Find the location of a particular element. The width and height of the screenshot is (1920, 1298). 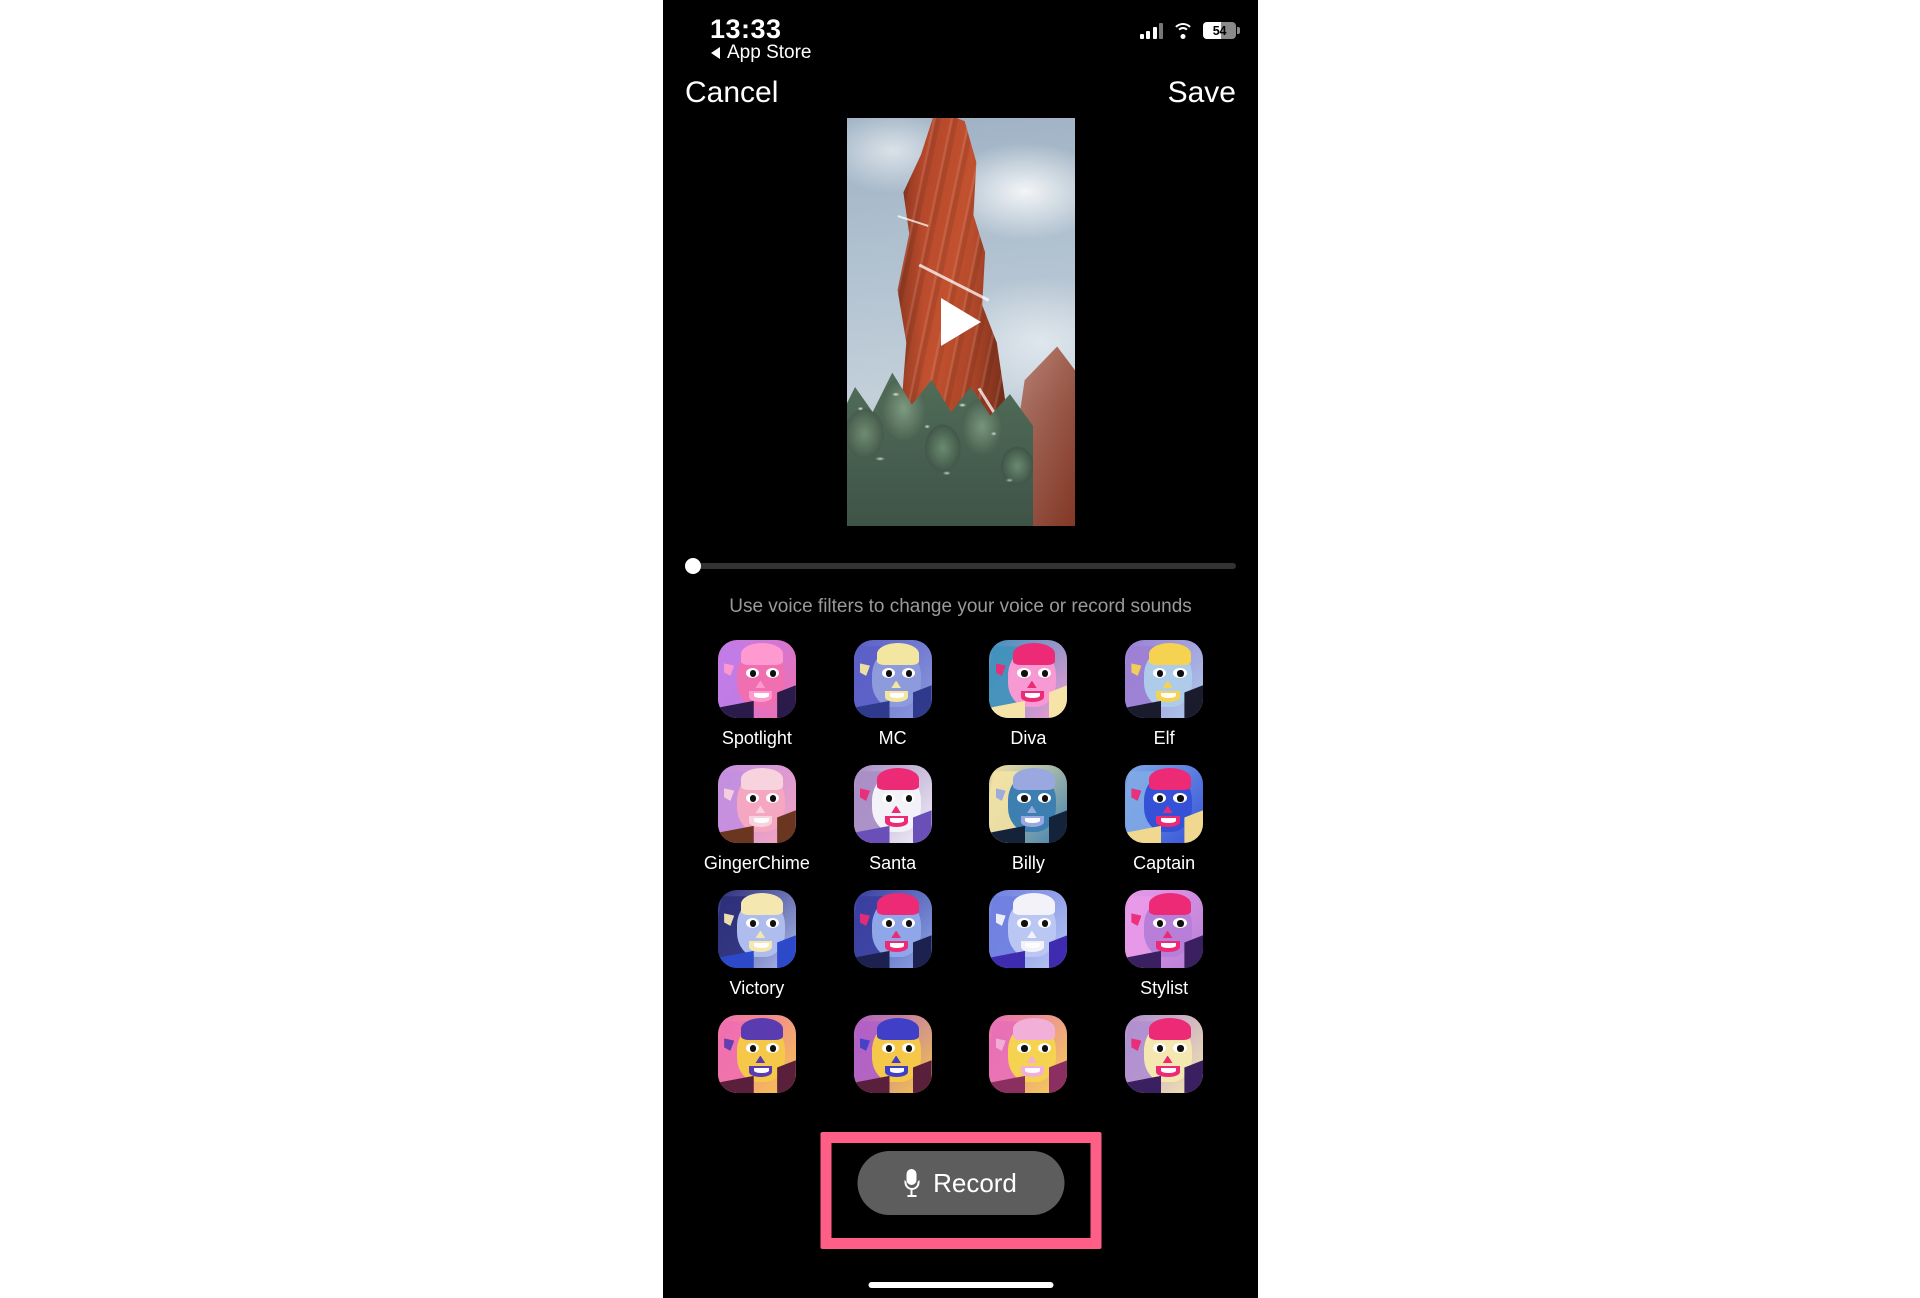

voice-filter-item: Diva is located at coordinates (1029, 694).